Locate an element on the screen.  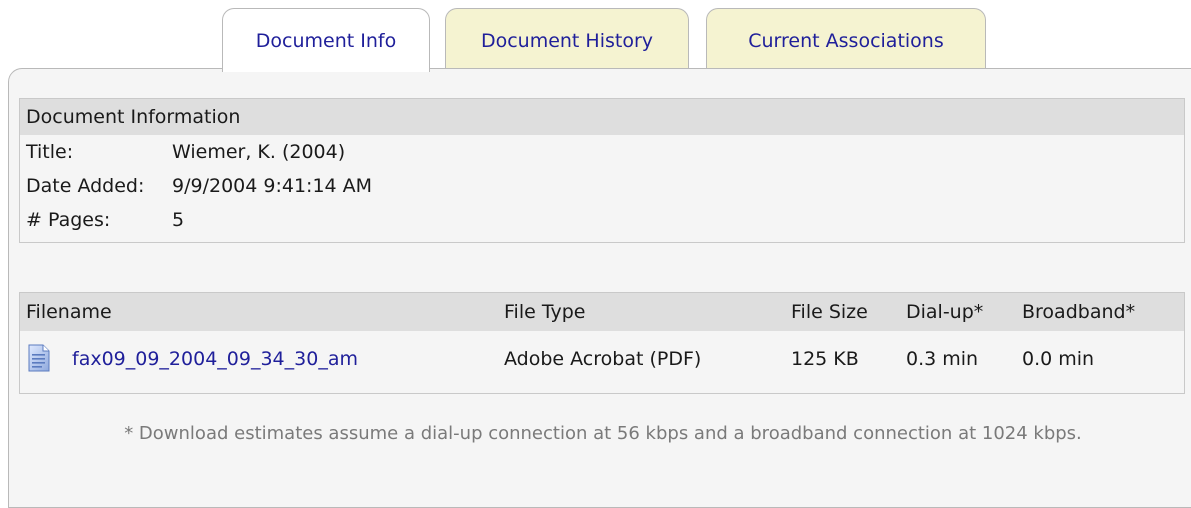
date-added-label: Date Added: is located at coordinates (85, 186).